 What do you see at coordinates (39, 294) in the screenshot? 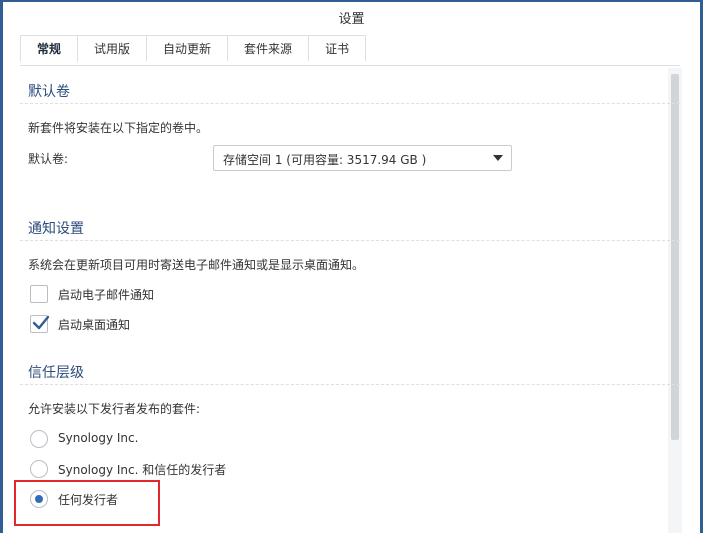
I see `email-notification-checkbox` at bounding box center [39, 294].